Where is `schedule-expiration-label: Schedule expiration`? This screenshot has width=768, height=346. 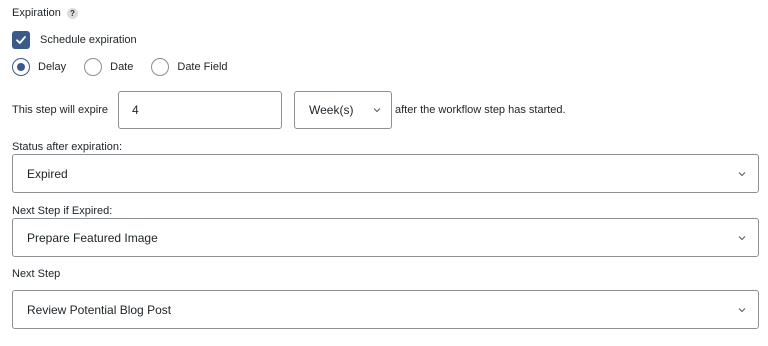
schedule-expiration-label: Schedule expiration is located at coordinates (88, 40).